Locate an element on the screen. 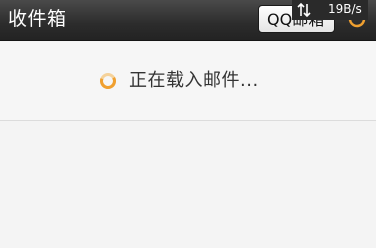  loading-spinner-icon is located at coordinates (108, 81).